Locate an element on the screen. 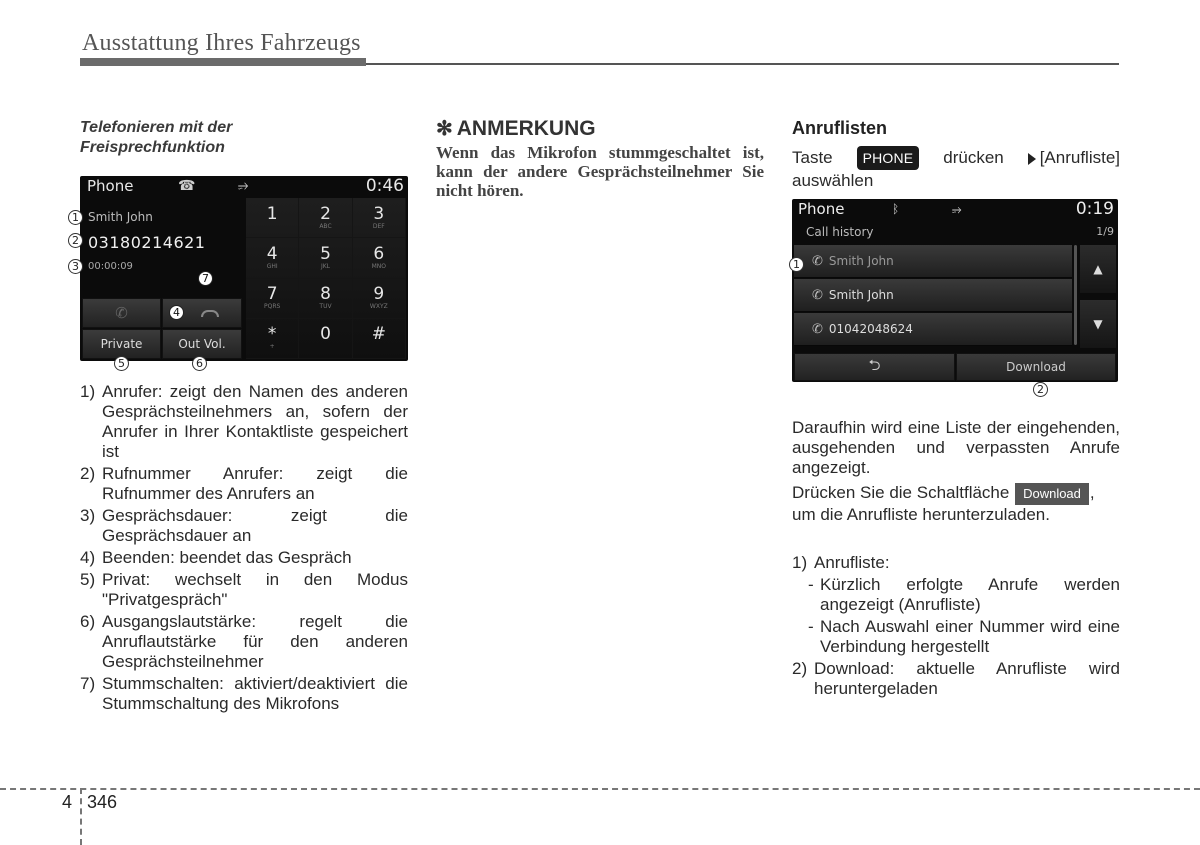  item-number: 6) is located at coordinates (88, 621).